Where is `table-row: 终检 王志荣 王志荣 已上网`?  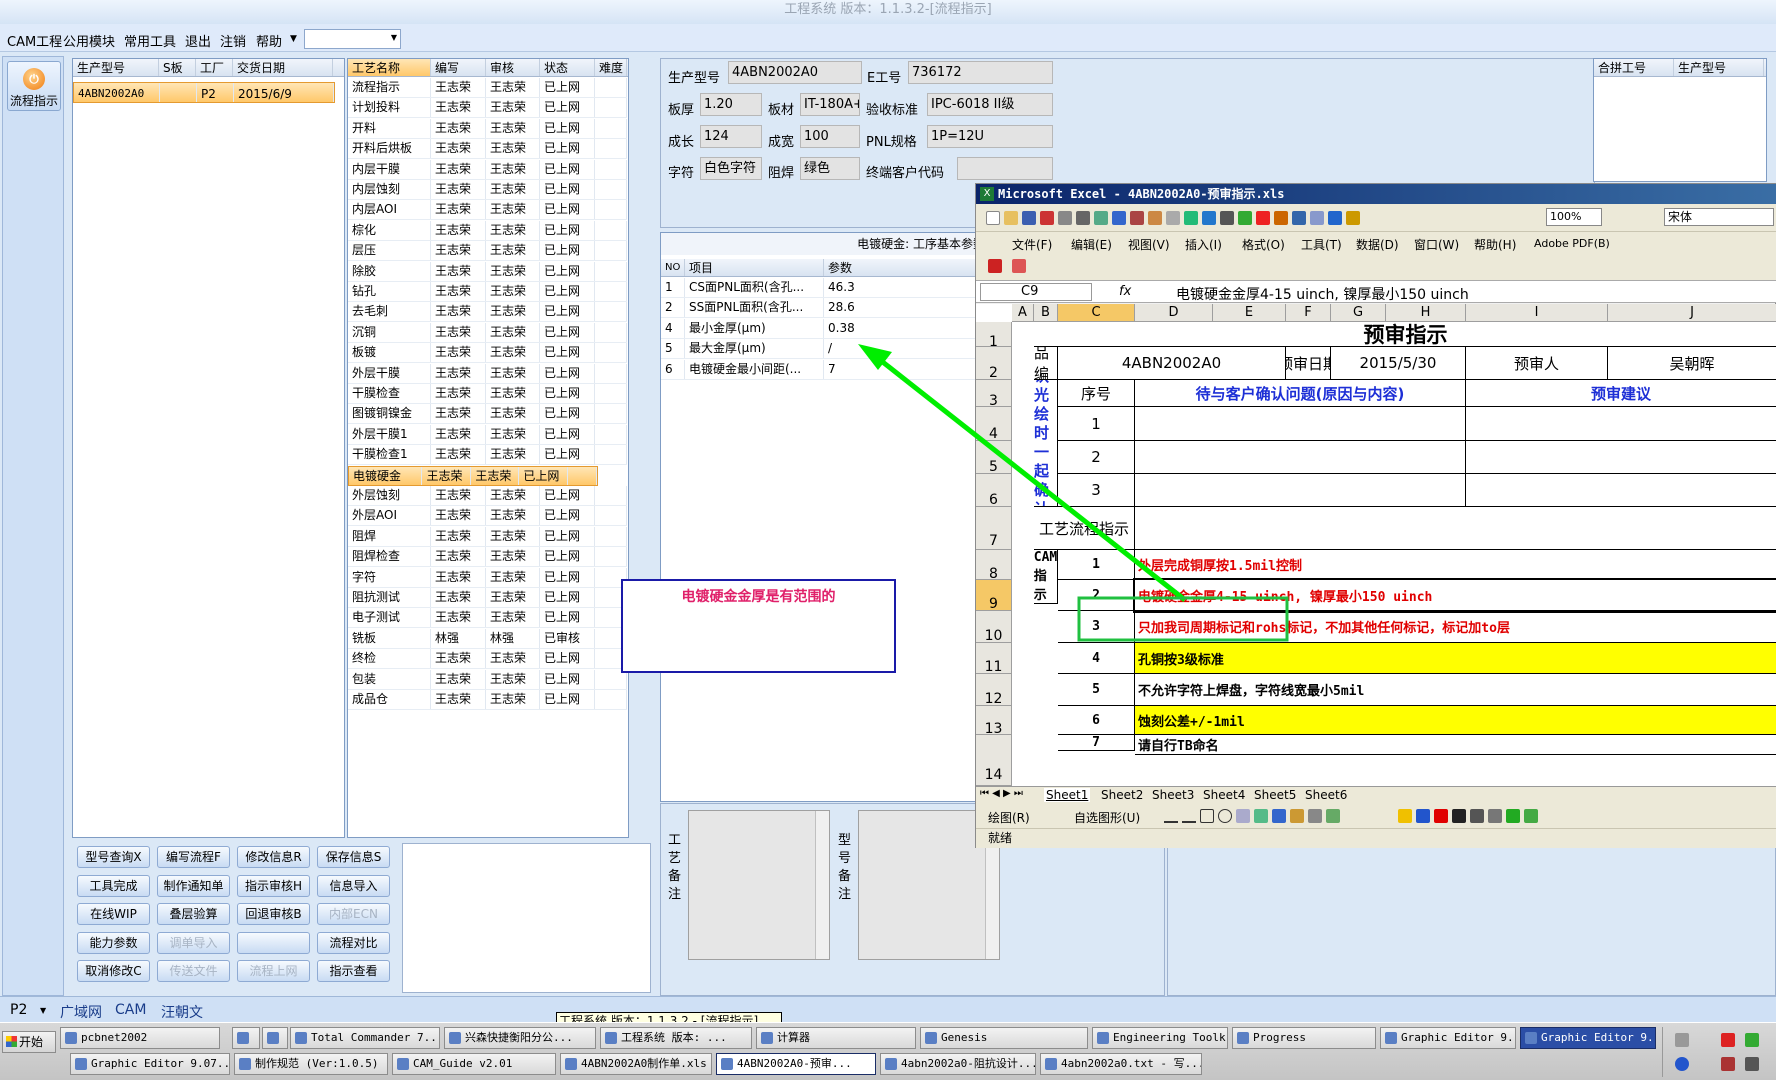 table-row: 终检 王志荣 王志荣 已上网 is located at coordinates (487, 659).